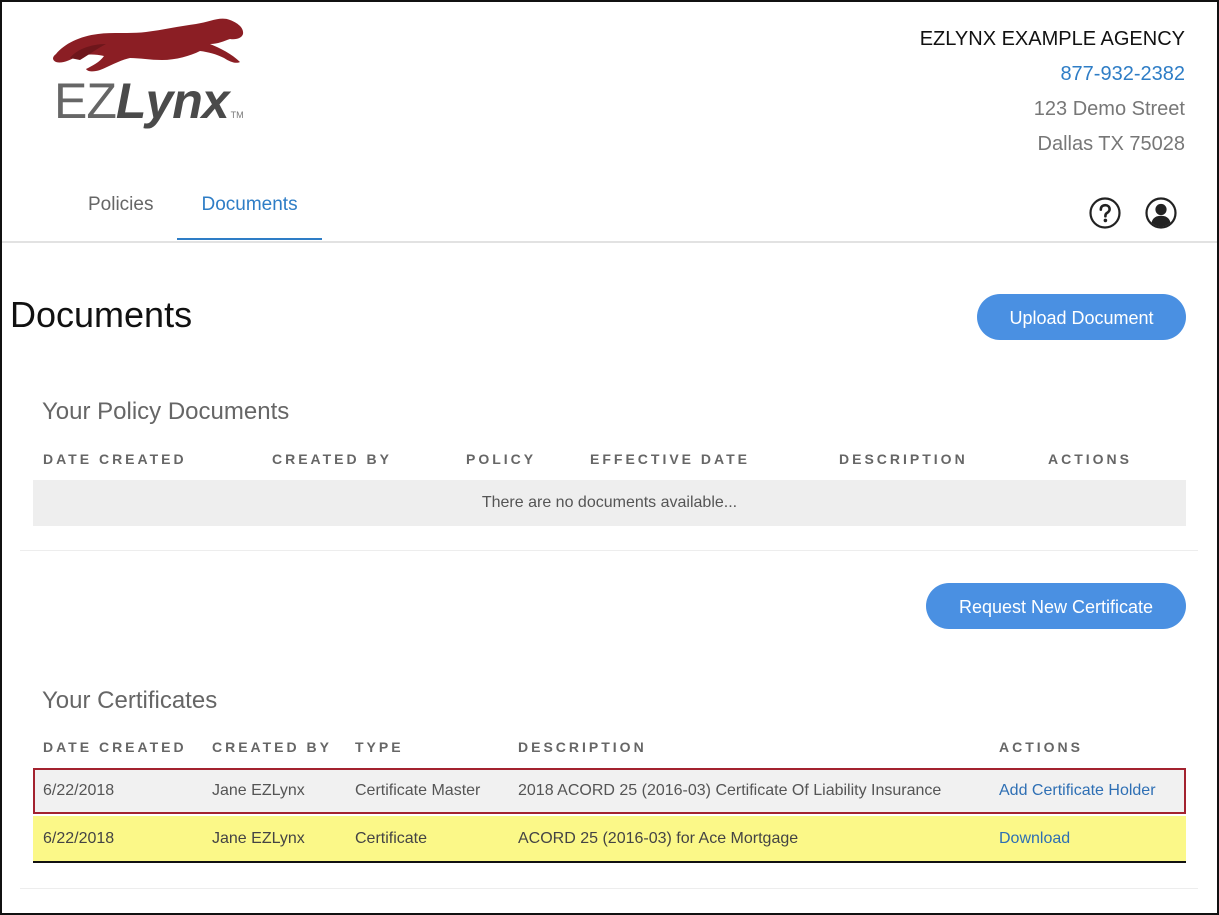 Image resolution: width=1219 pixels, height=915 pixels. Describe the element at coordinates (1034, 839) in the screenshot. I see `download-link: Download` at that location.